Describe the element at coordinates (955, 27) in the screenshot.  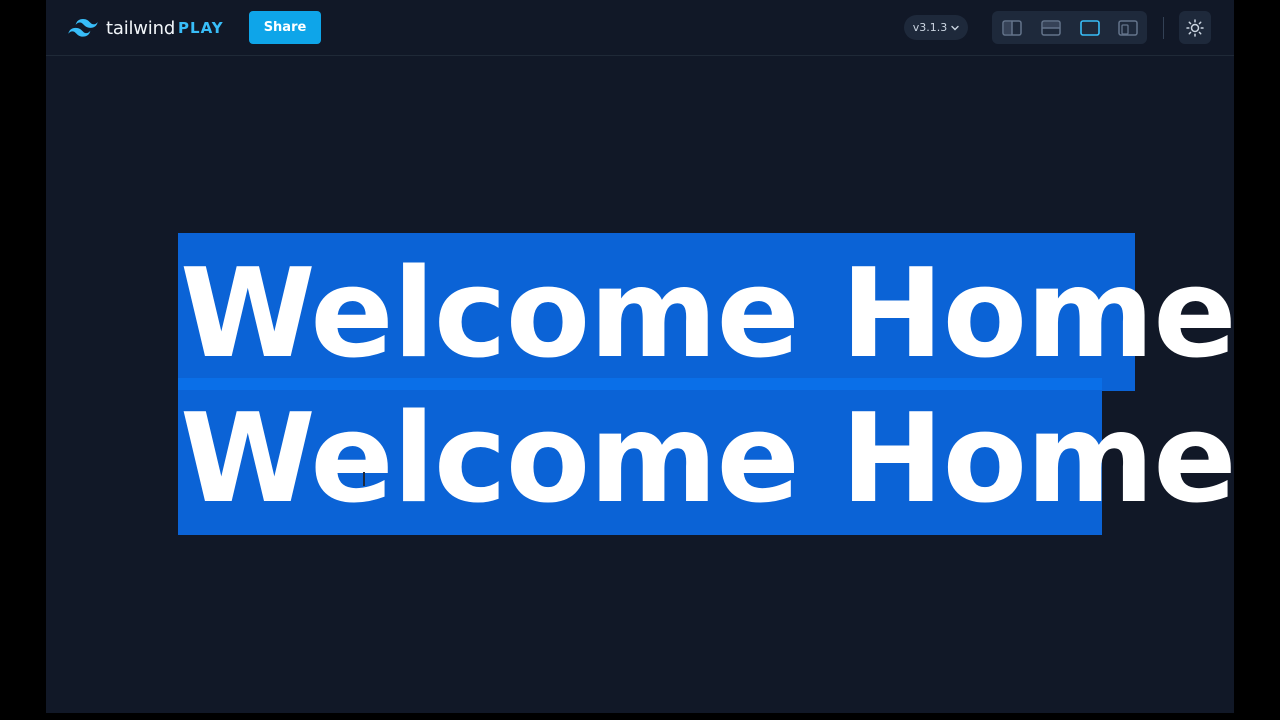
I see `chevron-down-icon` at that location.